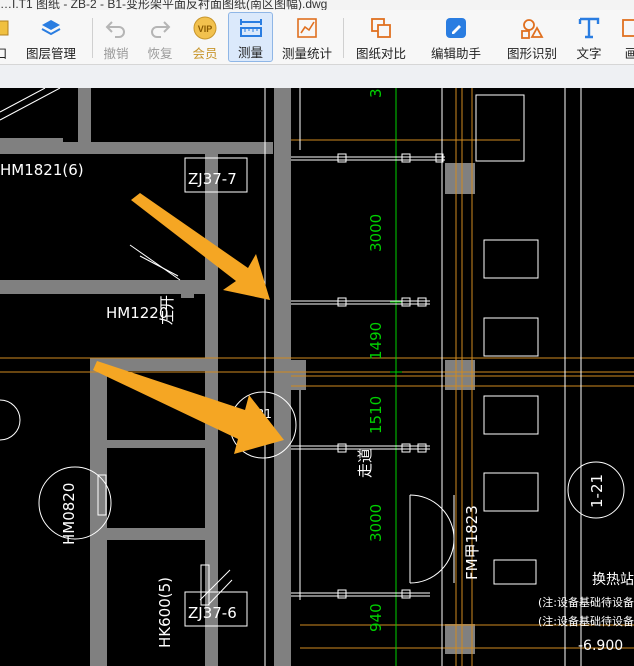 The height and width of the screenshot is (666, 634). Describe the element at coordinates (532, 28) in the screenshot. I see `shape-recognition-icon` at that location.